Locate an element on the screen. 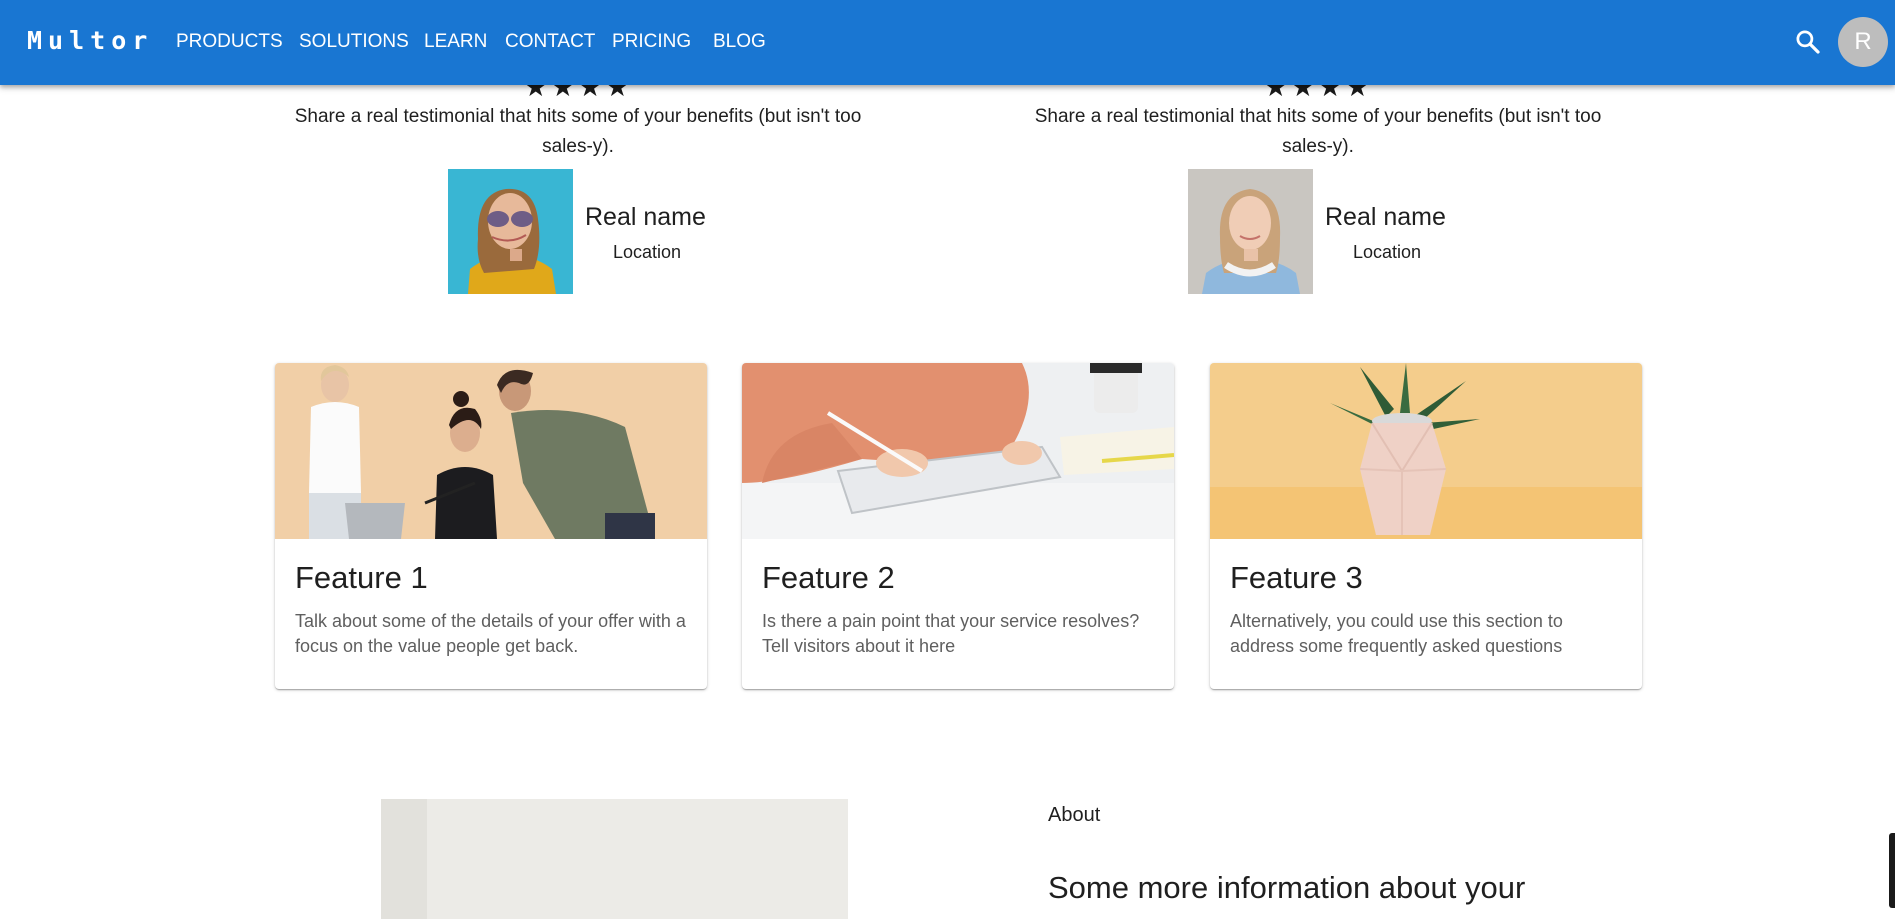 The height and width of the screenshot is (919, 1895). feature-title: Feature 1 is located at coordinates (361, 577).